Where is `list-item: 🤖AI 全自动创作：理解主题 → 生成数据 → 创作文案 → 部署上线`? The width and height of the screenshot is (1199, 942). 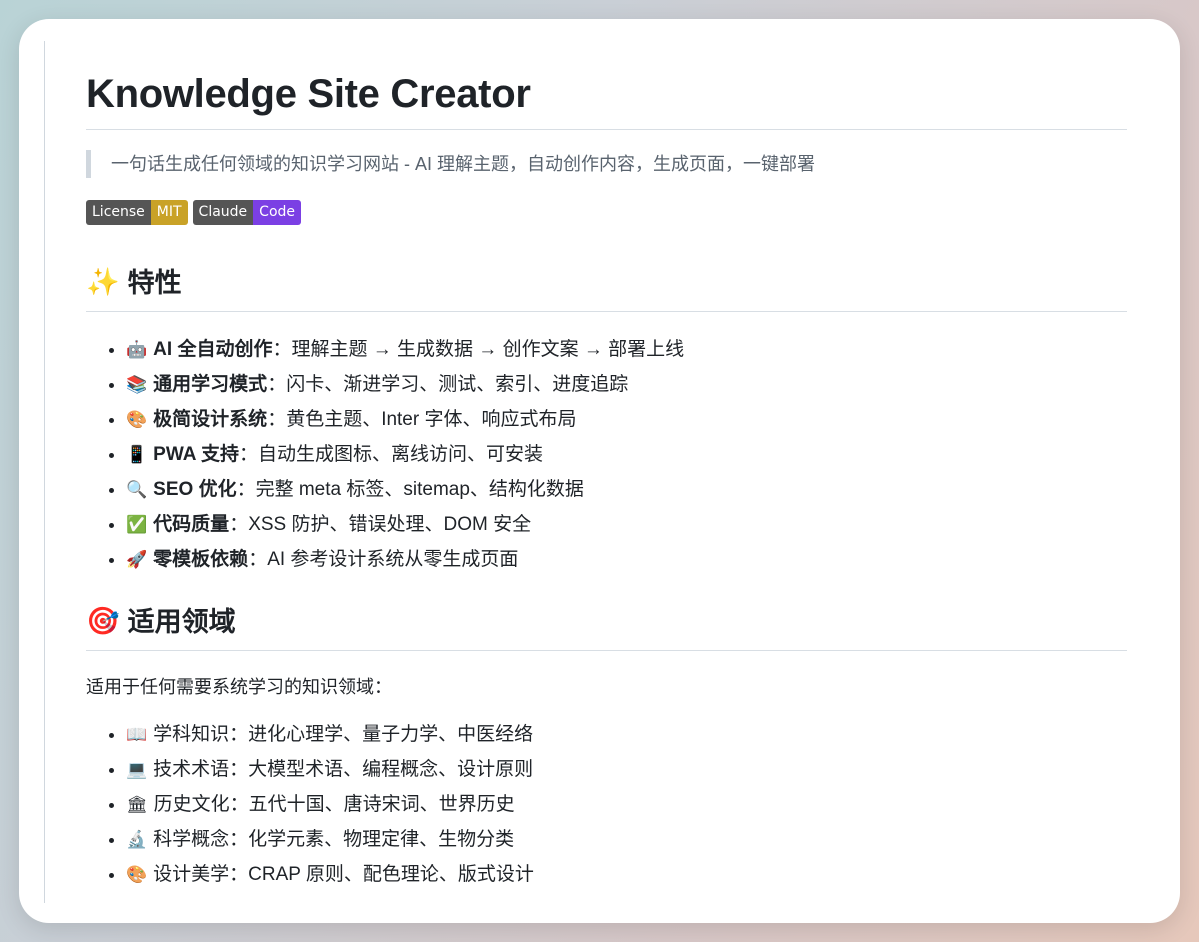
list-item: 🤖AI 全自动创作：理解主题 → 生成数据 → 创作文案 → 部署上线 is located at coordinates (626, 349).